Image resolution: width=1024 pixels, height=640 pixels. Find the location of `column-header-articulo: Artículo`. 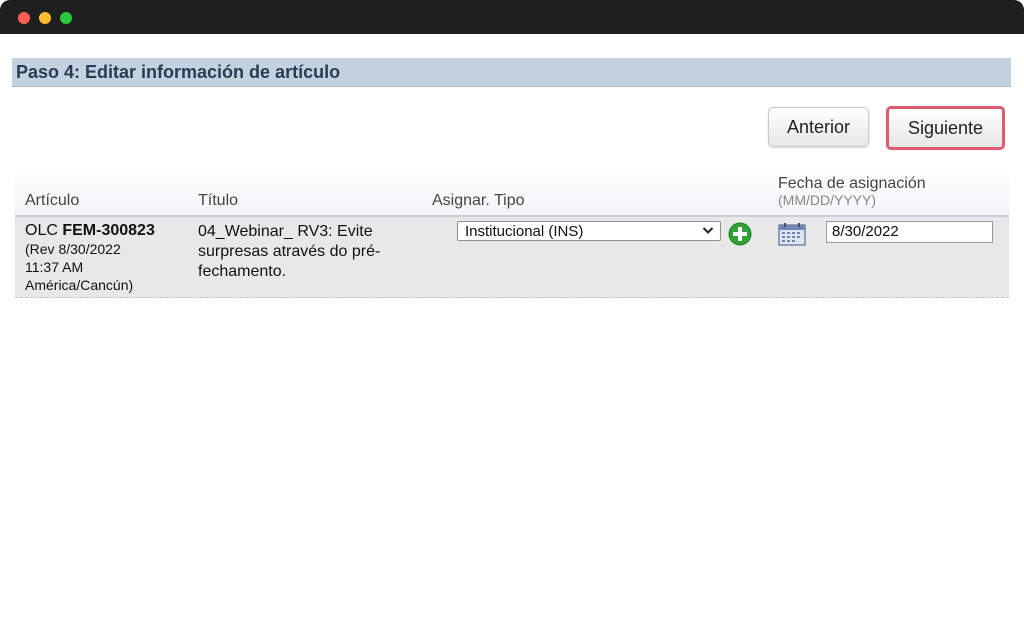

column-header-articulo: Artículo is located at coordinates (52, 200).